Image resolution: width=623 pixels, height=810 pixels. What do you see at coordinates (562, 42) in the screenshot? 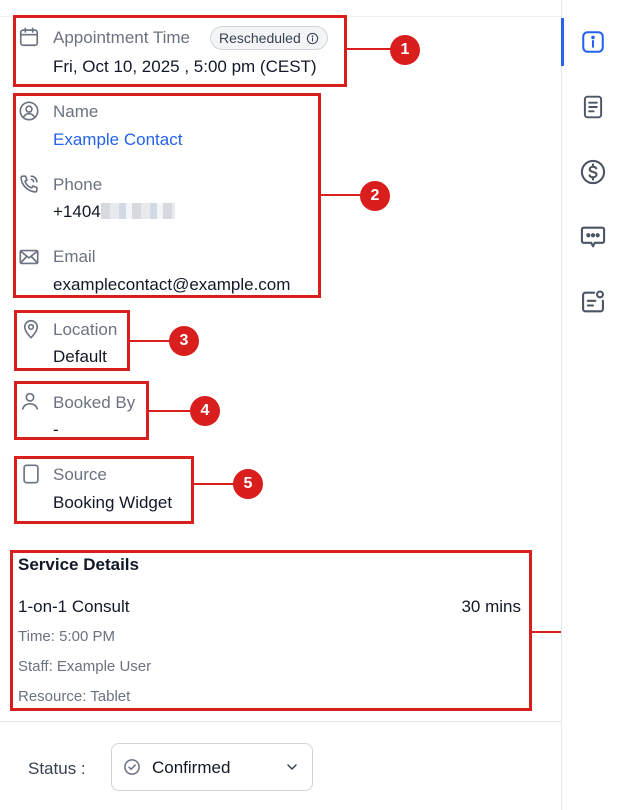
I see `sidebar-active-indicator` at bounding box center [562, 42].